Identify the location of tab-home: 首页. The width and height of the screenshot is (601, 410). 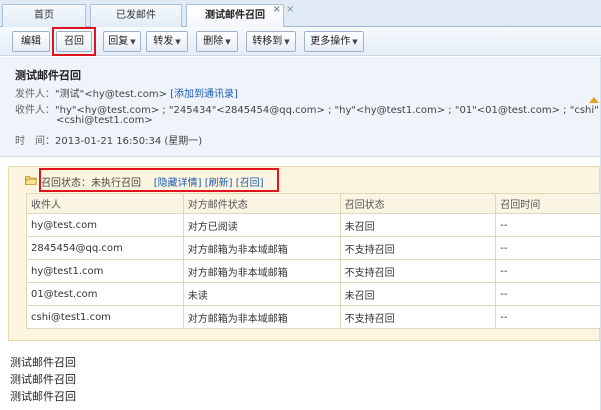
(44, 15).